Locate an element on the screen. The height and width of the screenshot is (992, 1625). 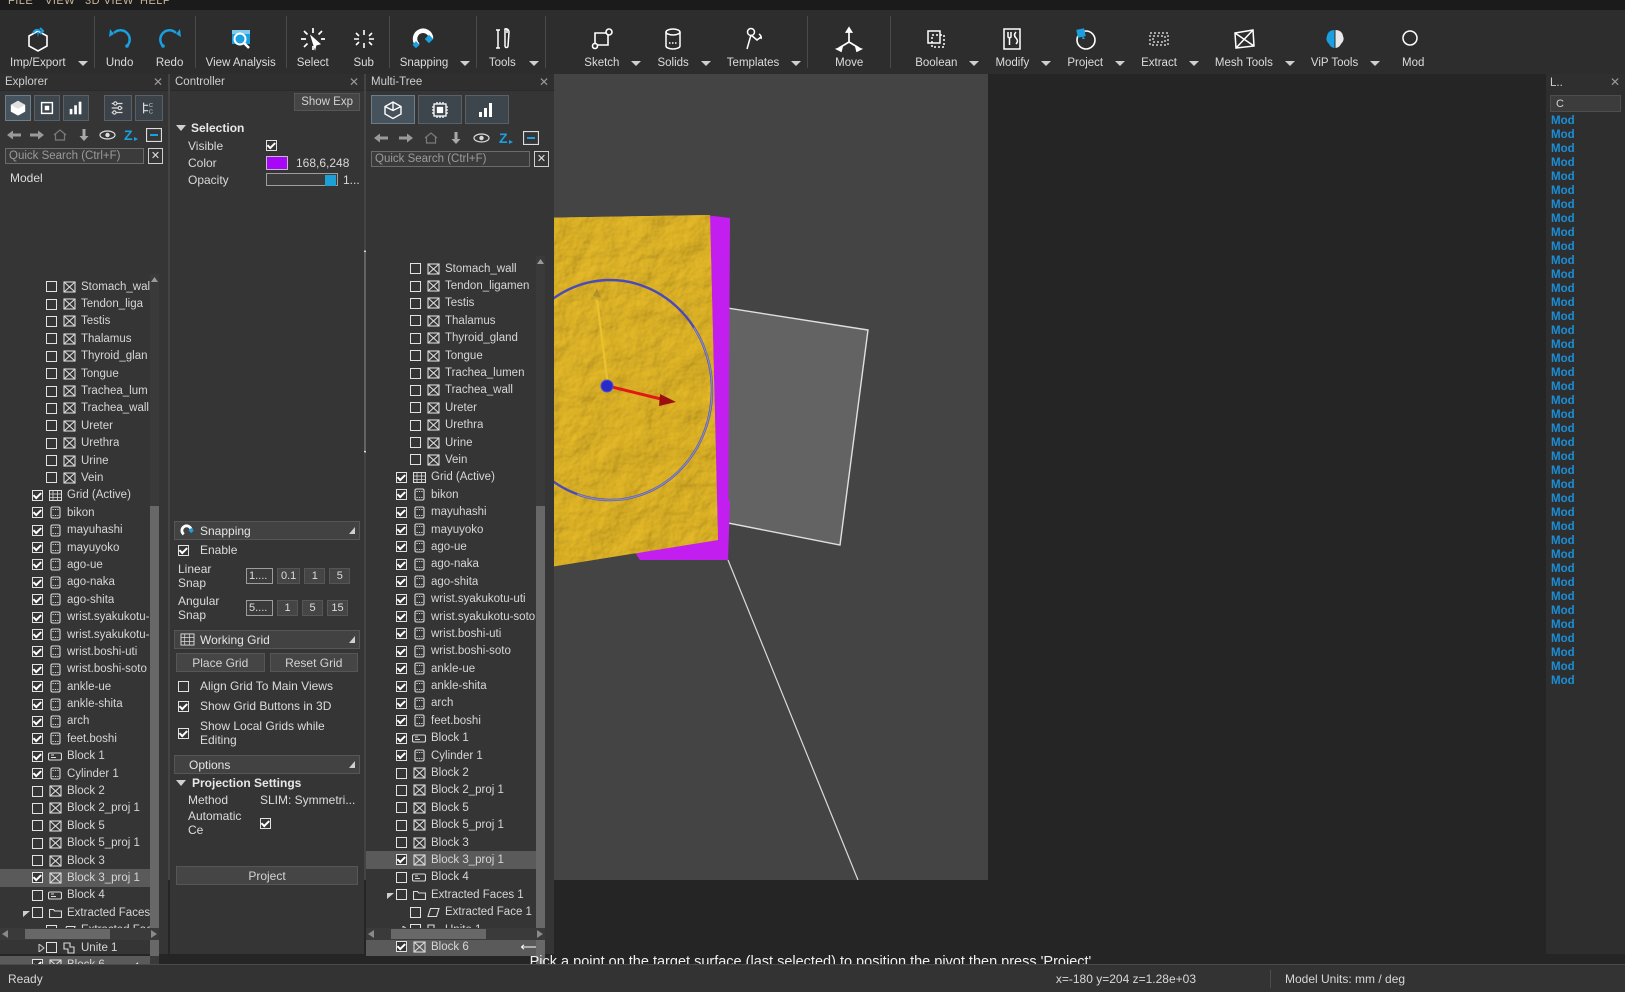
tree-row: mayuyoko is located at coordinates (79, 547).